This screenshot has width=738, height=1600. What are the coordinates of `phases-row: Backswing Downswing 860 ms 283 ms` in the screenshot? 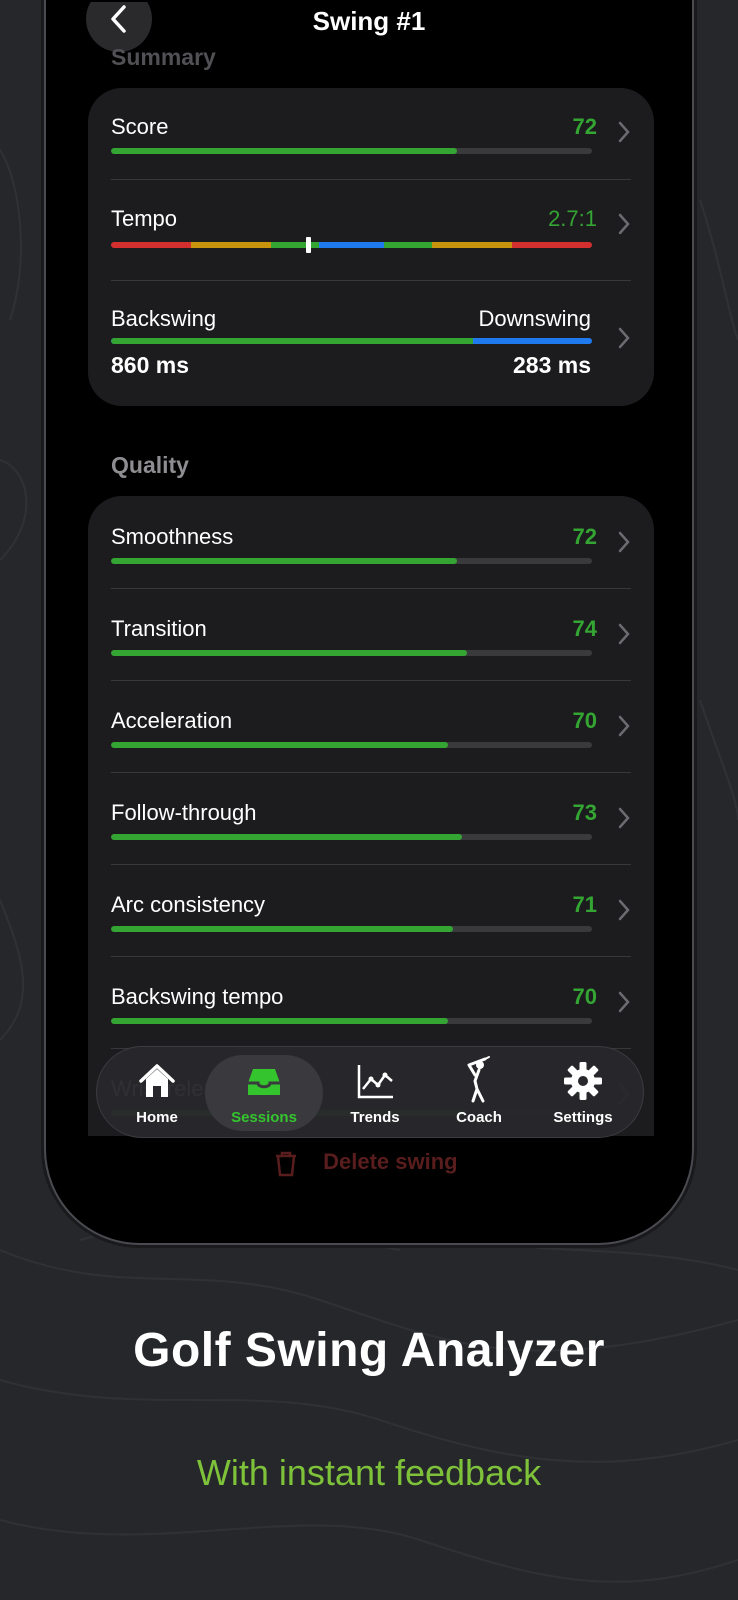 It's located at (371, 346).